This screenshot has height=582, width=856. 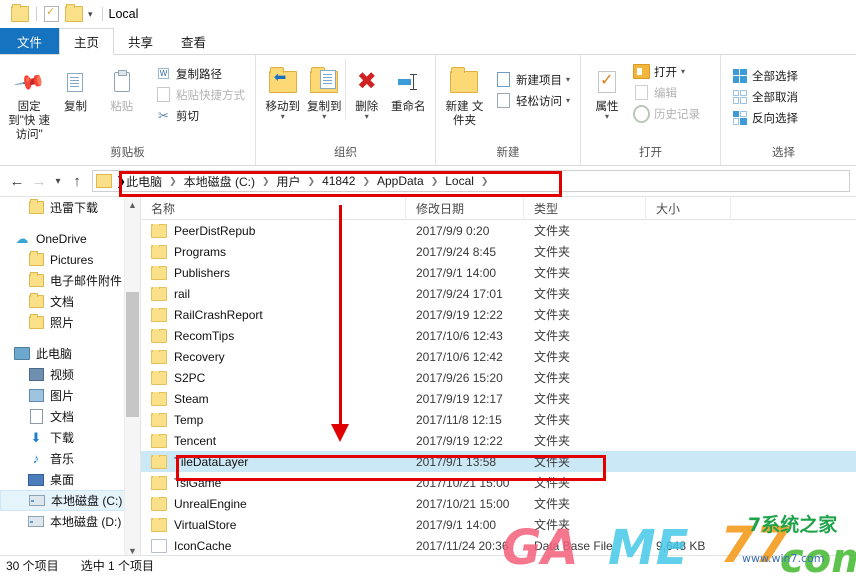 I want to click on table-row: TslGame 2017/10/21 15:00 文件夹, so click(x=498, y=482).